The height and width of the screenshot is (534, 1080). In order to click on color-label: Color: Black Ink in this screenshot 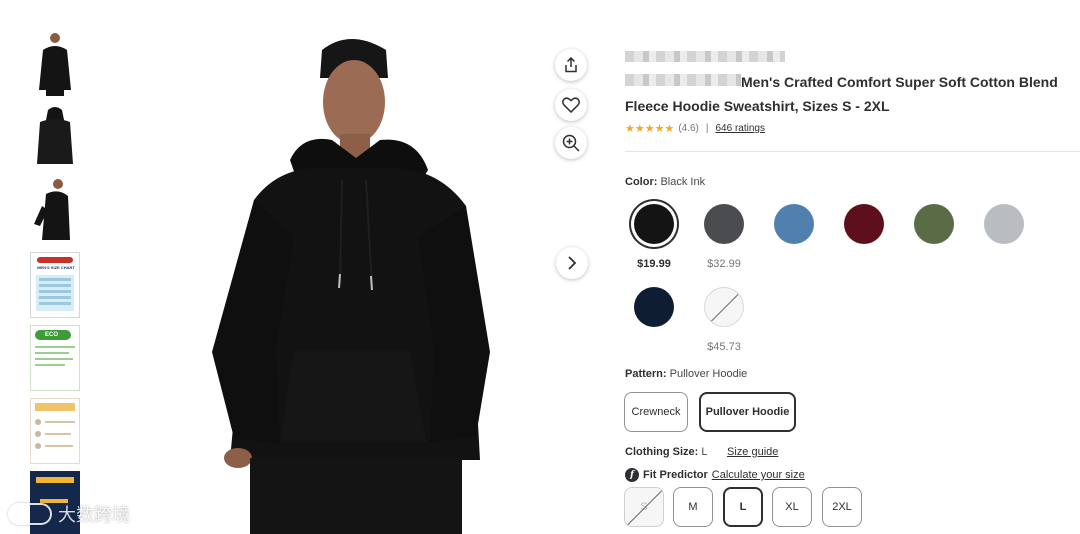, I will do `click(665, 182)`.